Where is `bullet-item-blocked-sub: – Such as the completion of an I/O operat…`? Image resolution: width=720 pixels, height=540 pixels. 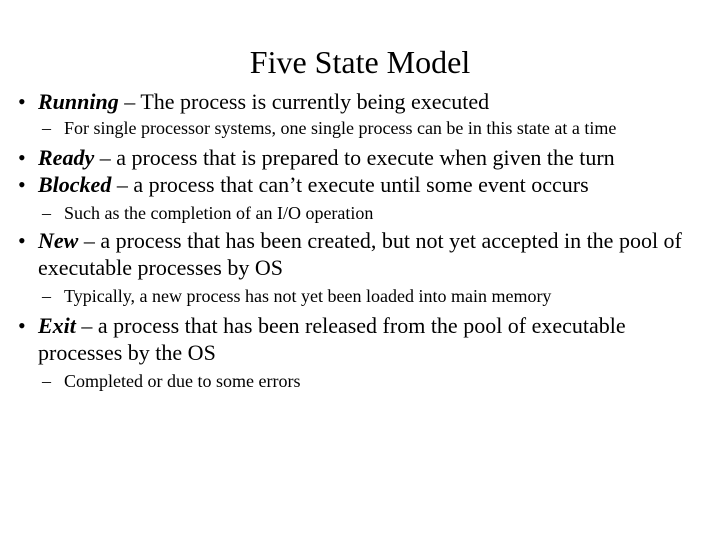 bullet-item-blocked-sub: – Such as the completion of an I/O operat… is located at coordinates (360, 213).